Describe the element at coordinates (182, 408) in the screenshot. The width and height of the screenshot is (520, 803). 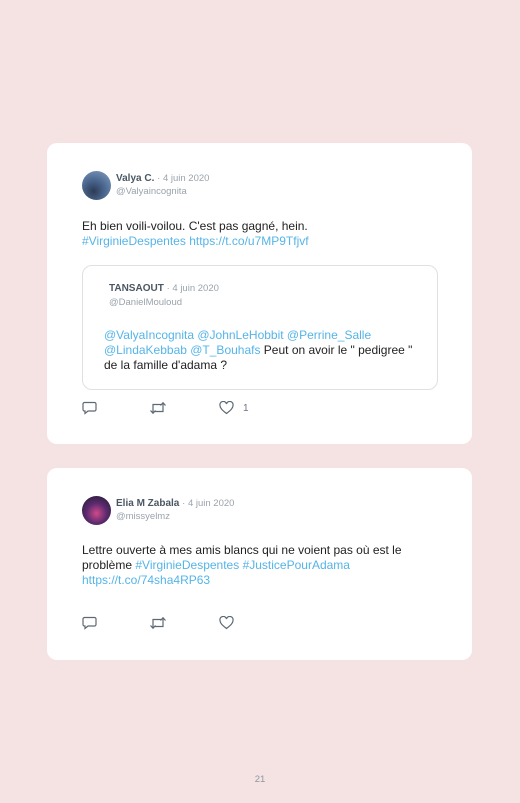
I see `tweet-actions: 1` at that location.